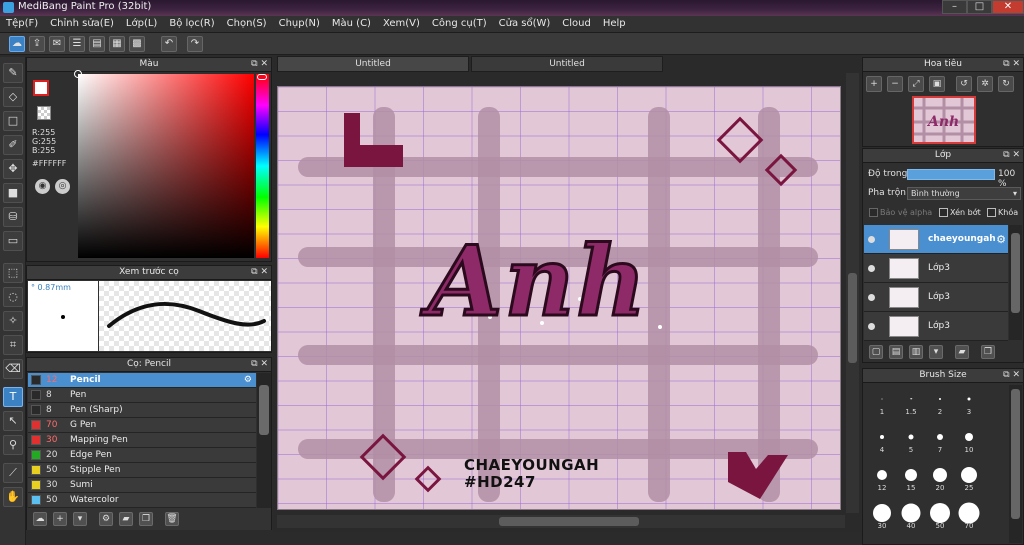  What do you see at coordinates (247, 24) in the screenshot?
I see `menu-select: Chọn(S)` at bounding box center [247, 24].